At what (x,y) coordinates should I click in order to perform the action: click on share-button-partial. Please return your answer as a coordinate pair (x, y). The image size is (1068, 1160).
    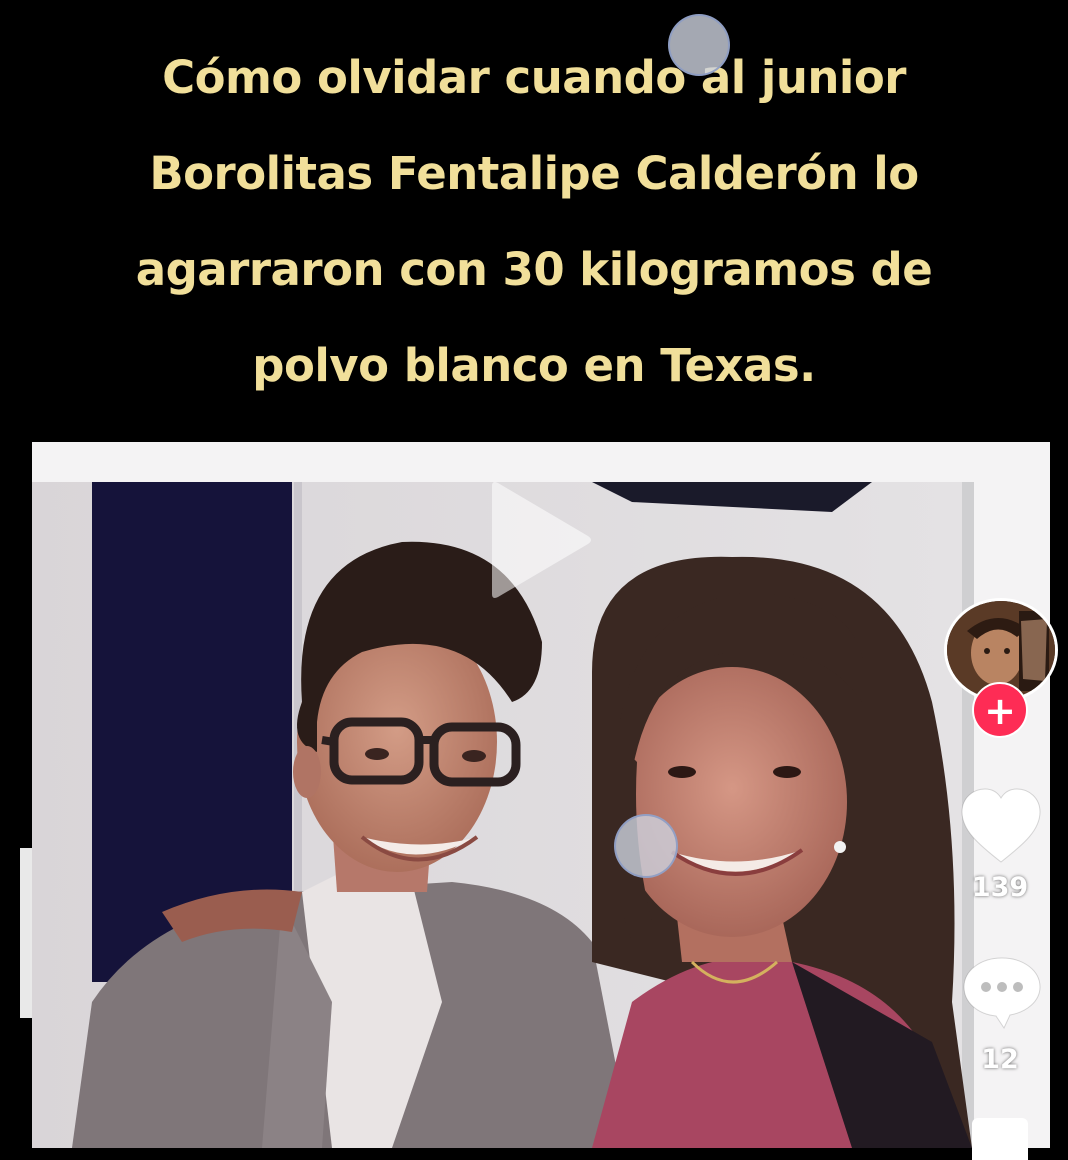
    Looking at the image, I should click on (1000, 1139).